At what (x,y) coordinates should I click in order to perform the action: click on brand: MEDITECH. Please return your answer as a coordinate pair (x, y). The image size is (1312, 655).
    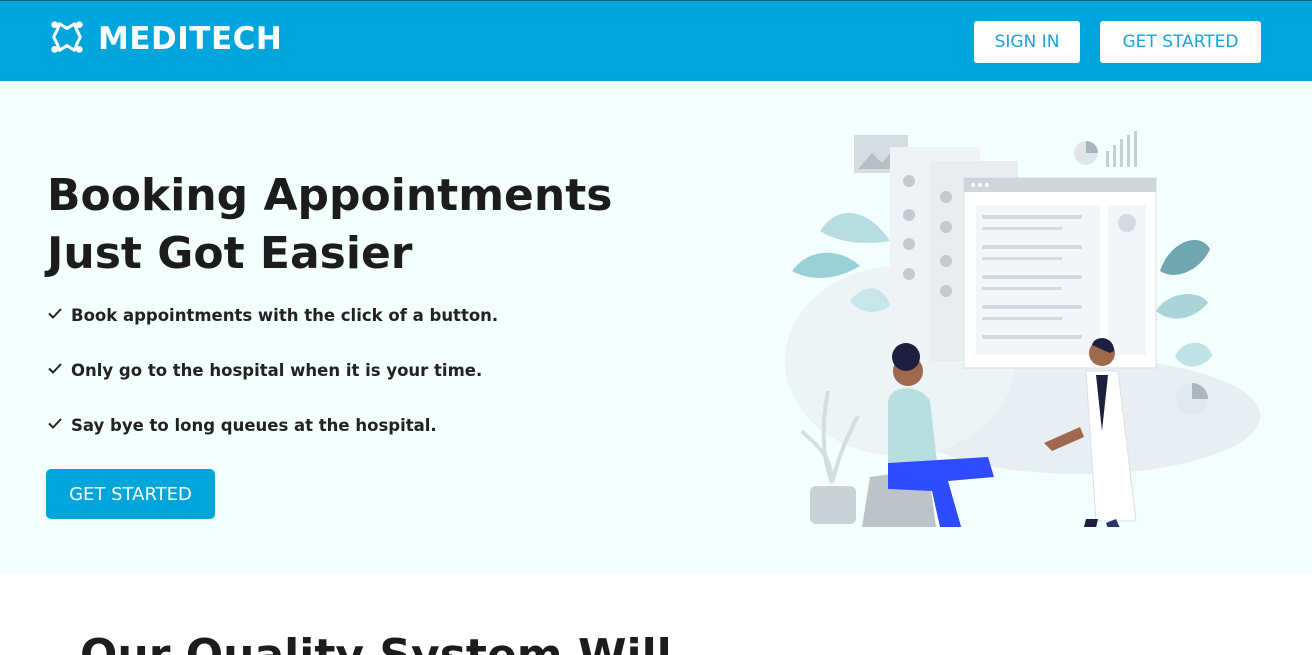
    Looking at the image, I should click on (165, 39).